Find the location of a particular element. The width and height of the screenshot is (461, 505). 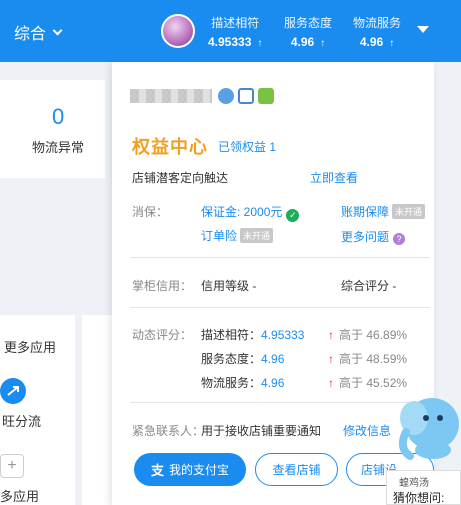

more-questions-link: 更多问题? is located at coordinates (373, 236).